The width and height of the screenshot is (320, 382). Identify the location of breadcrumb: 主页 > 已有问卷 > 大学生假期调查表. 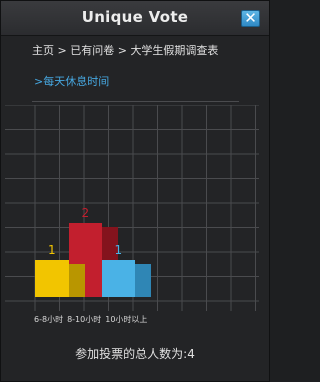
(125, 50).